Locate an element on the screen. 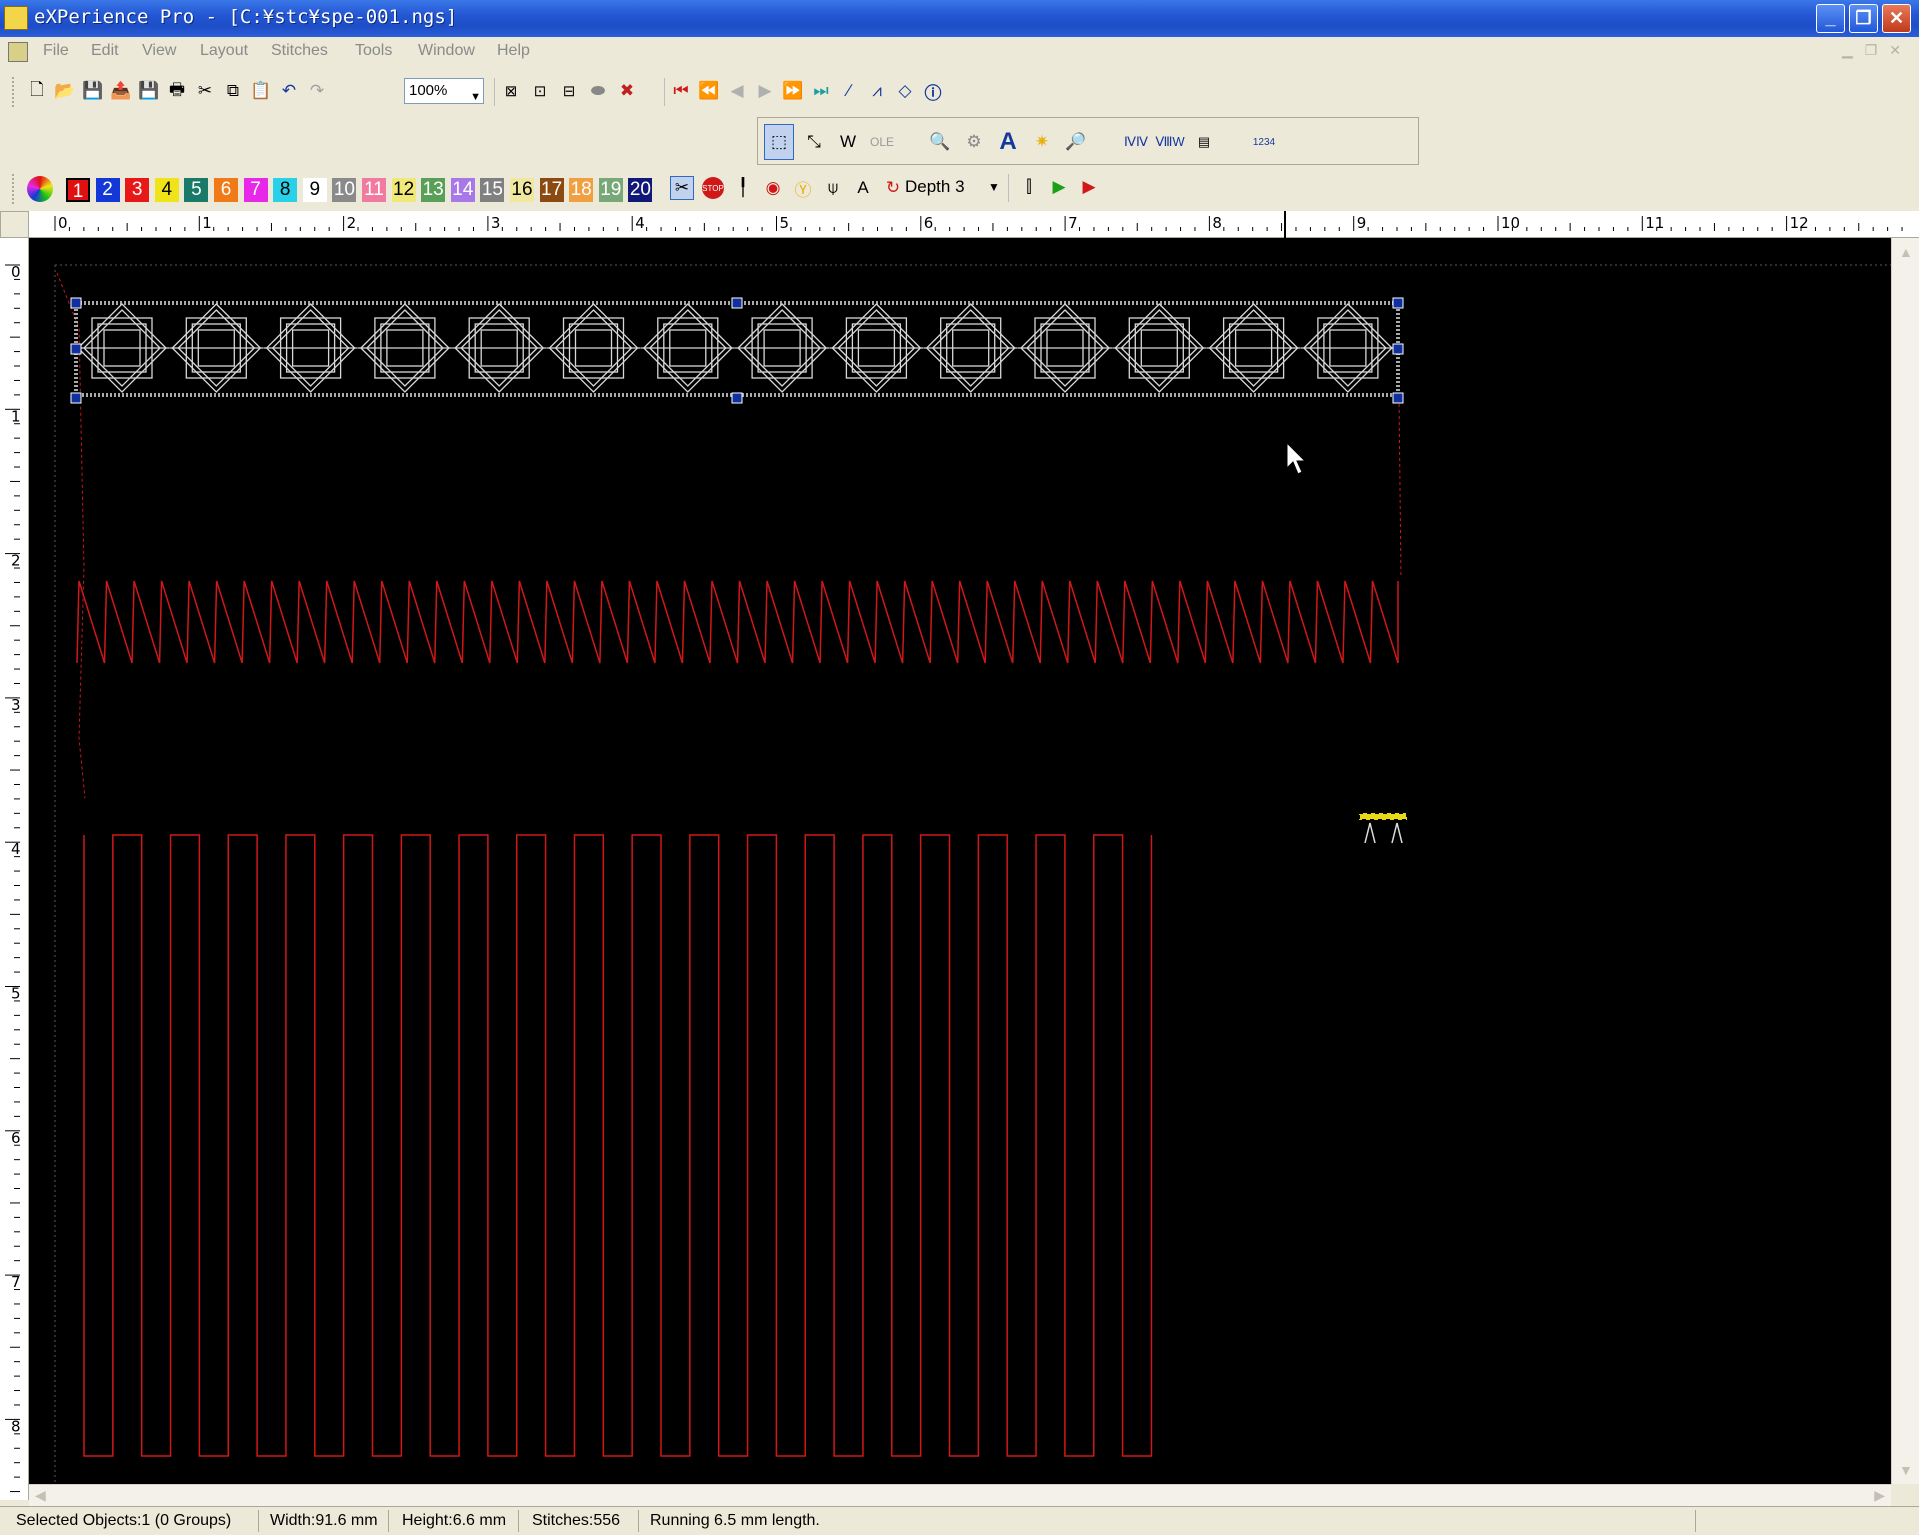 The width and height of the screenshot is (1919, 1535). mdi-window-controls: ▁❐✕ is located at coordinates (1877, 50).